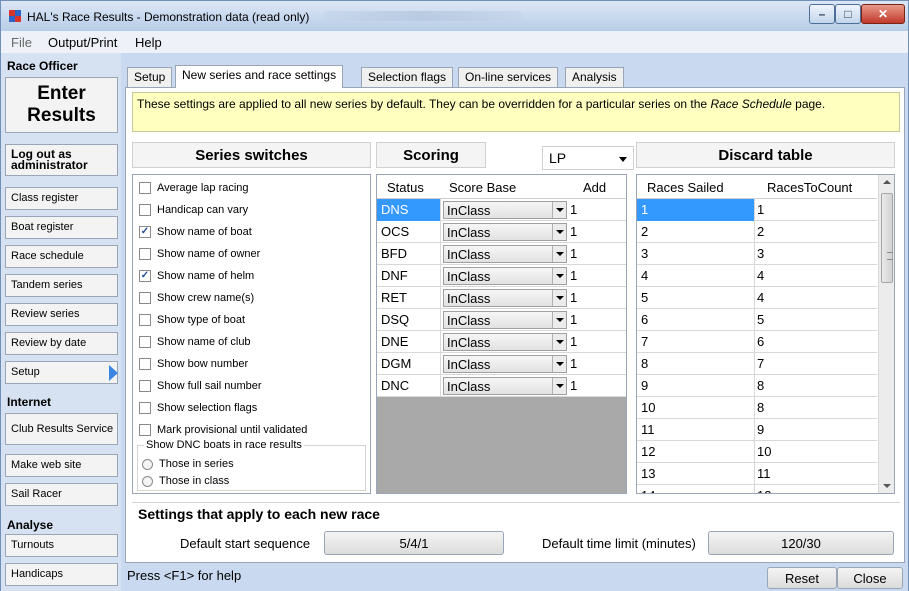 The height and width of the screenshot is (591, 909). I want to click on sidebar-item-make-web-site: Make web site, so click(61, 465).